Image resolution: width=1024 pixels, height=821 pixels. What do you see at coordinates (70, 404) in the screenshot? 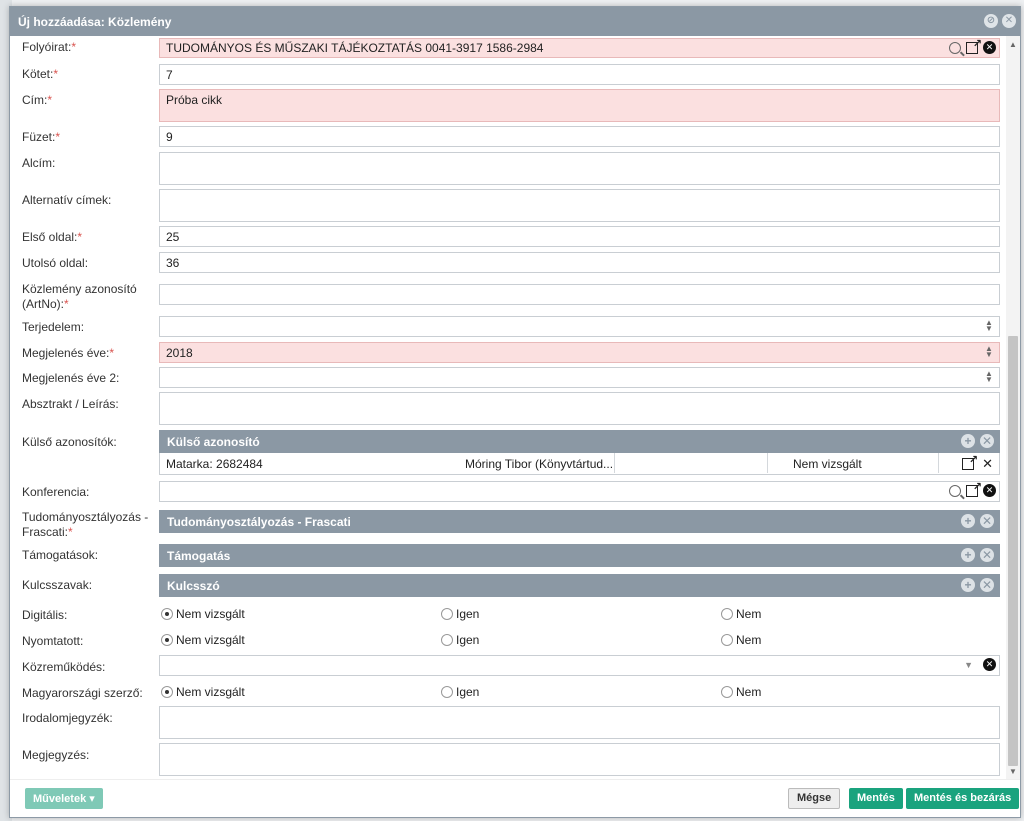
I see `abstract-label: Absztrakt / Leírás:` at bounding box center [70, 404].